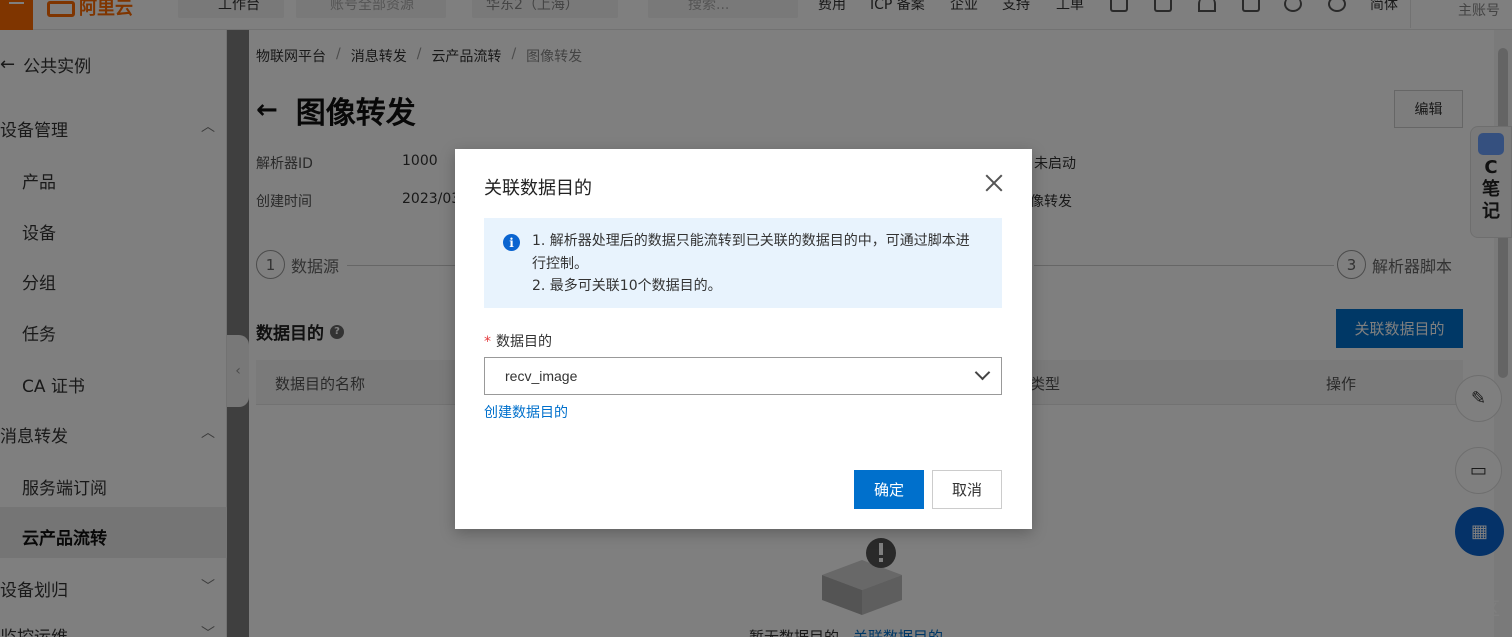 This screenshot has height=637, width=1512. I want to click on destination-select-value: recv_image, so click(541, 376).